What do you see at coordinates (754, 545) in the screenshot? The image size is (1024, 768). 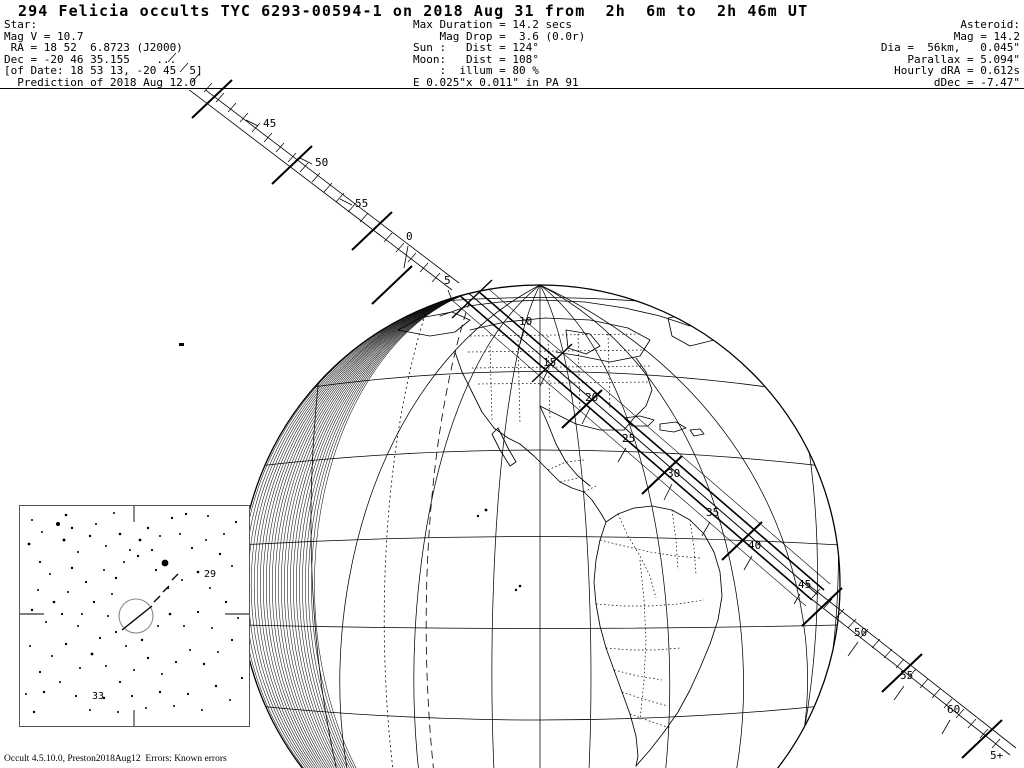 I see `track-time-label: 40` at bounding box center [754, 545].